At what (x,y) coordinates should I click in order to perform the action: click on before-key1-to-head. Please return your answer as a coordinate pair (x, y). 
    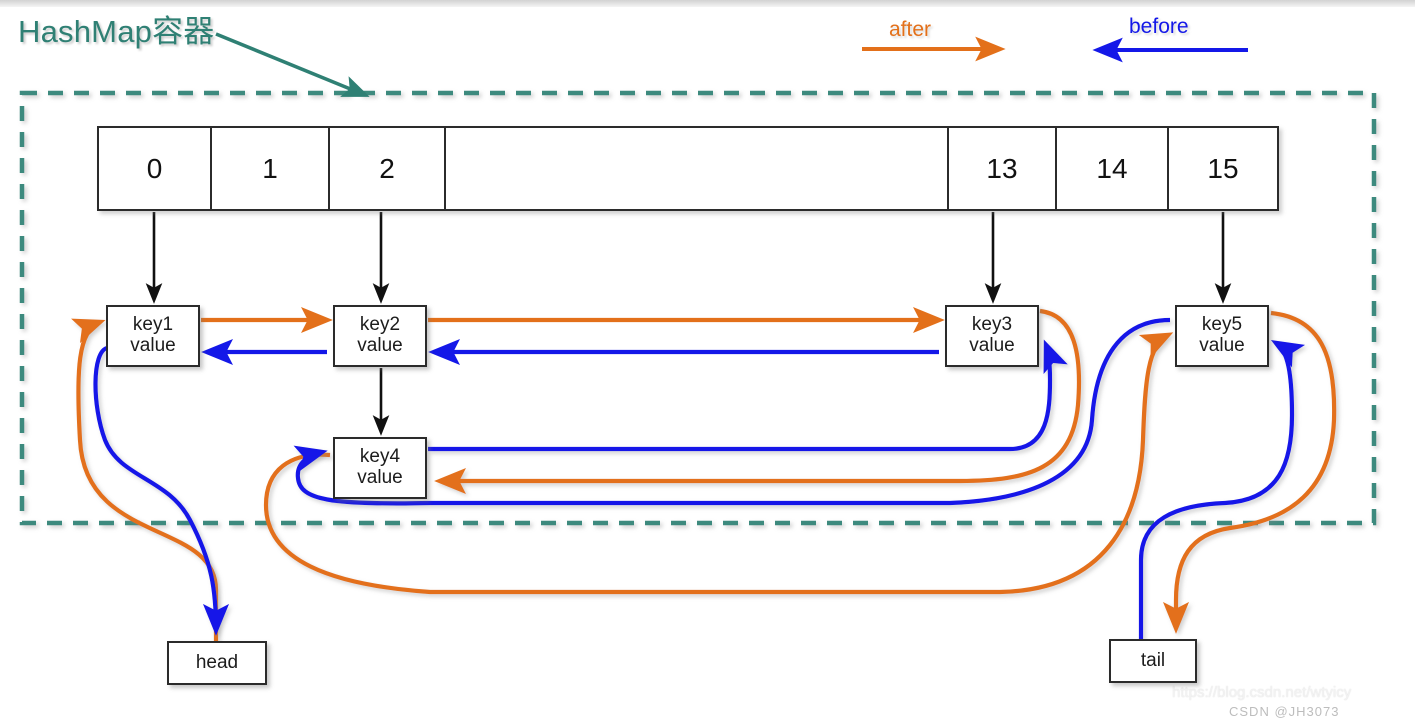
    Looking at the image, I should click on (161, 490).